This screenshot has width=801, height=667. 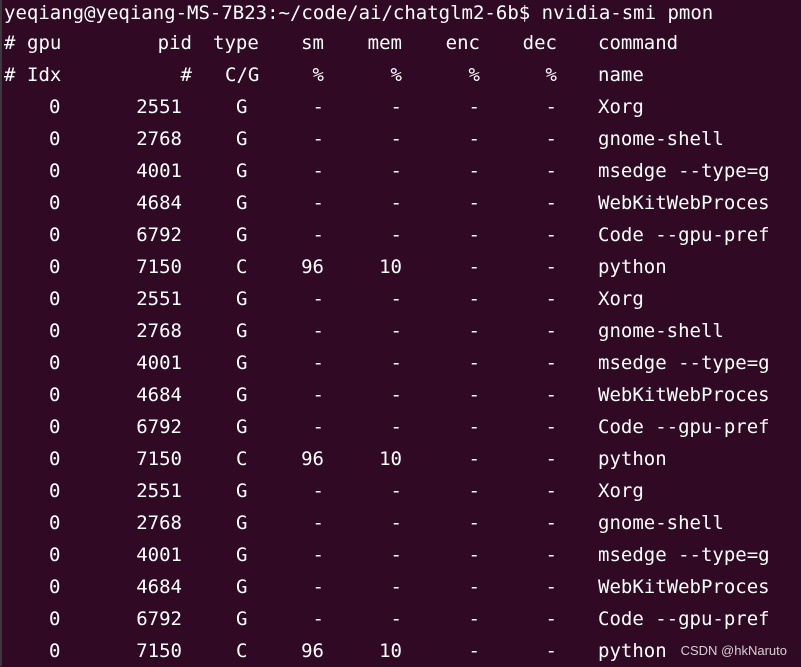 What do you see at coordinates (621, 75) in the screenshot?
I see `header2-command: name` at bounding box center [621, 75].